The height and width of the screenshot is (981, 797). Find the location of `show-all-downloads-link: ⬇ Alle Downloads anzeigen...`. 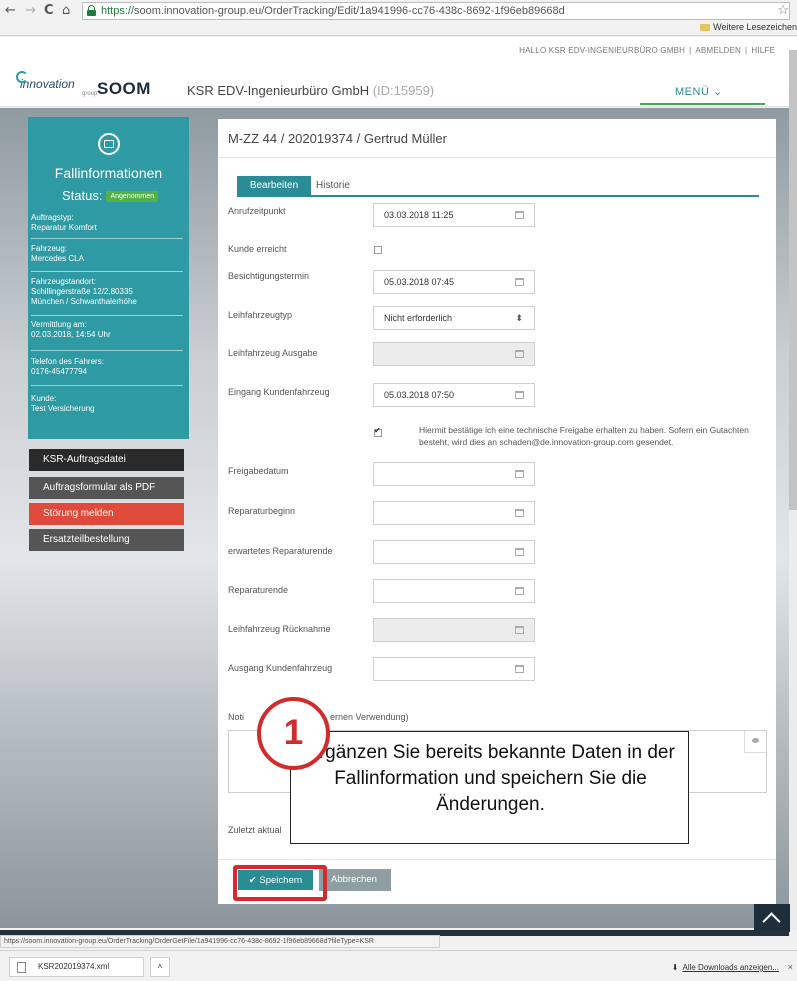

show-all-downloads-link: ⬇ Alle Downloads anzeigen... is located at coordinates (725, 967).